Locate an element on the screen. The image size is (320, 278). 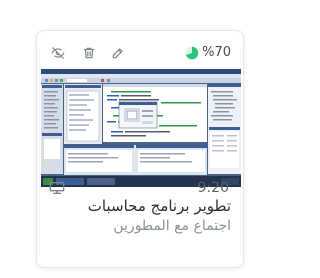
progress-text: %70 is located at coordinates (216, 52).